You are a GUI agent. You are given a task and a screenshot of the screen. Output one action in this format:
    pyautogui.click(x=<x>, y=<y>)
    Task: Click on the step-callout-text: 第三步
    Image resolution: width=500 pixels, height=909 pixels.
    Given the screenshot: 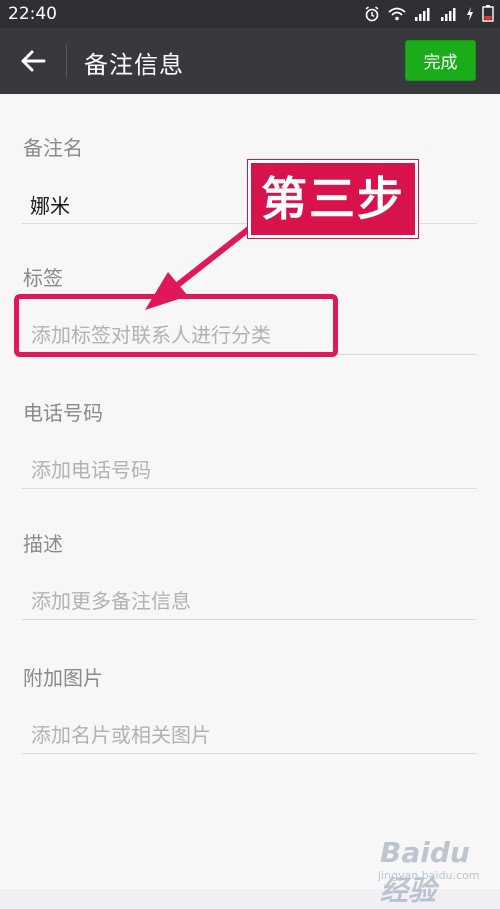 What is the action you would take?
    pyautogui.click(x=333, y=199)
    